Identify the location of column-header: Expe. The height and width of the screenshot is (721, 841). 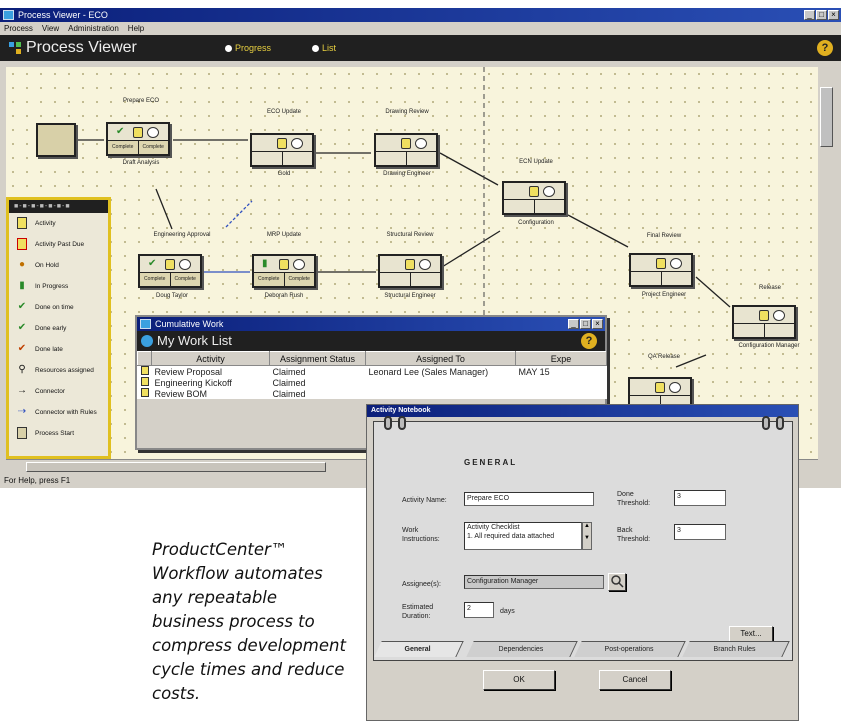
(561, 358).